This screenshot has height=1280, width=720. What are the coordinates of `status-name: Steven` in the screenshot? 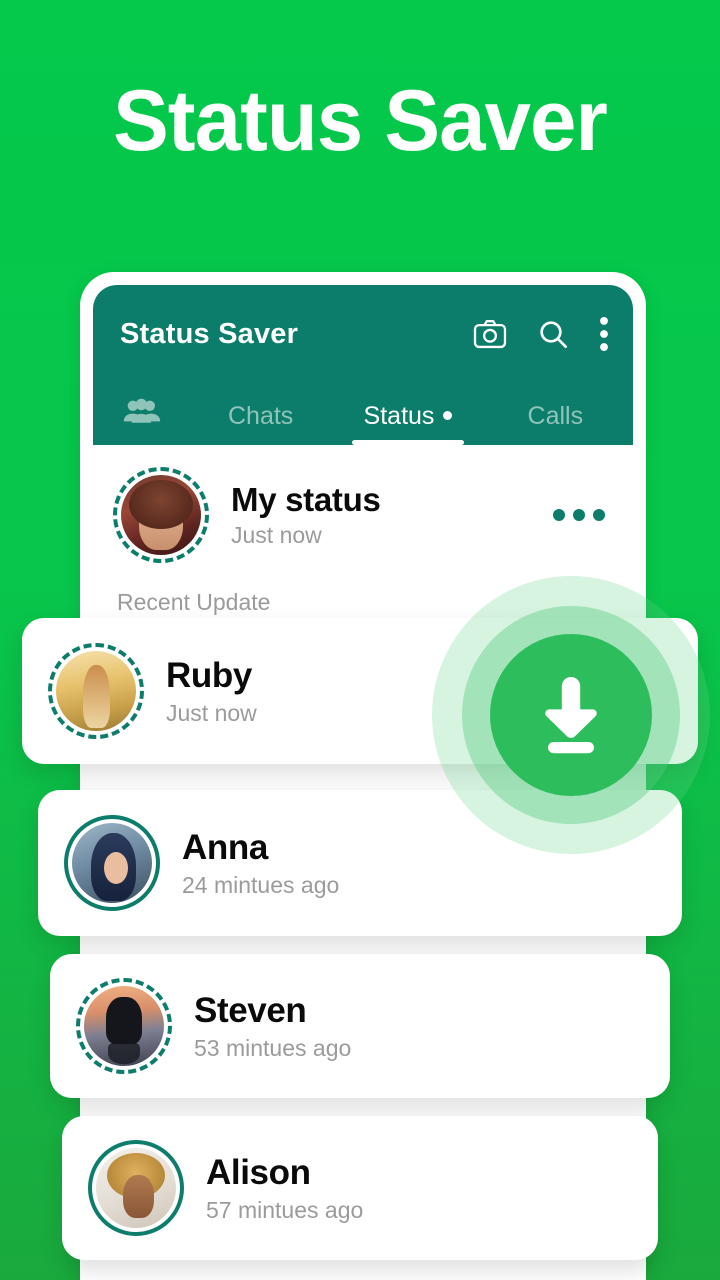 It's located at (250, 1010).